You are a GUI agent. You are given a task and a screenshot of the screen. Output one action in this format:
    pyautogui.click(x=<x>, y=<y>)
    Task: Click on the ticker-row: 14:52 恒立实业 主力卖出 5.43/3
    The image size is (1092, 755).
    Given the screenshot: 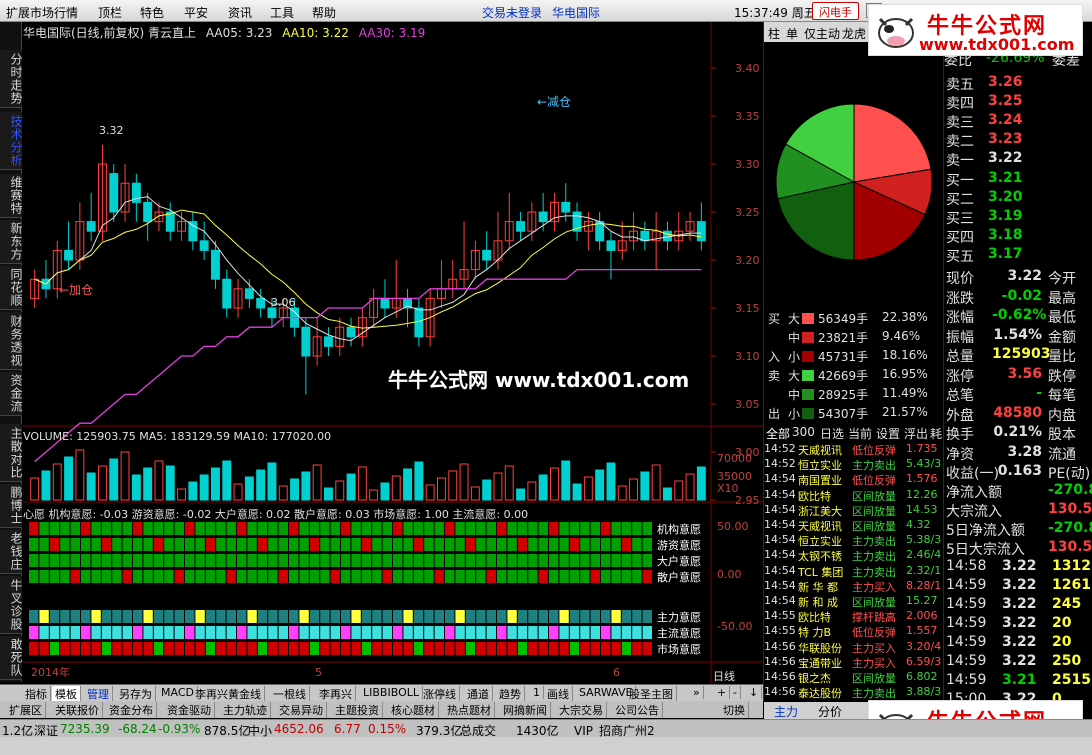 What is the action you would take?
    pyautogui.click(x=854, y=465)
    